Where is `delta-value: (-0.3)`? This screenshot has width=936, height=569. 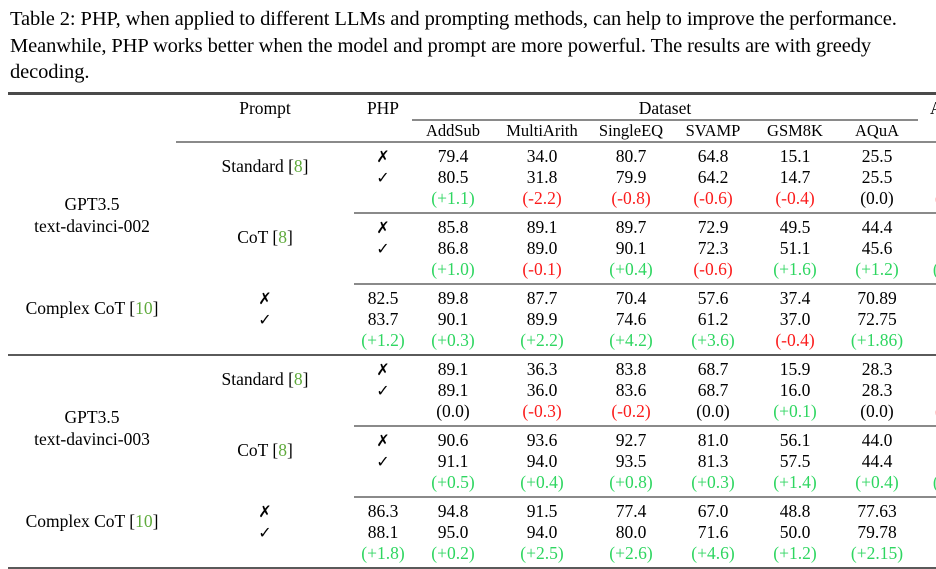 delta-value: (-0.3) is located at coordinates (542, 410).